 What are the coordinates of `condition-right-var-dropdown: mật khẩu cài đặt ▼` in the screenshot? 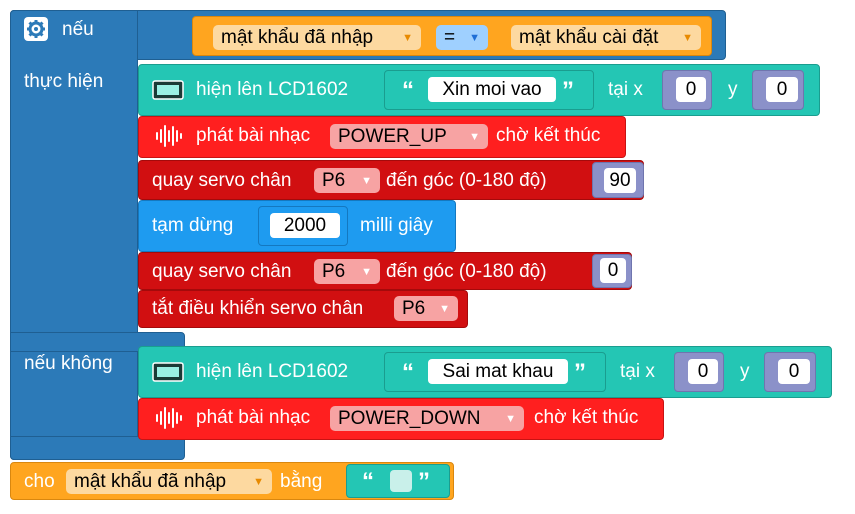 It's located at (606, 37).